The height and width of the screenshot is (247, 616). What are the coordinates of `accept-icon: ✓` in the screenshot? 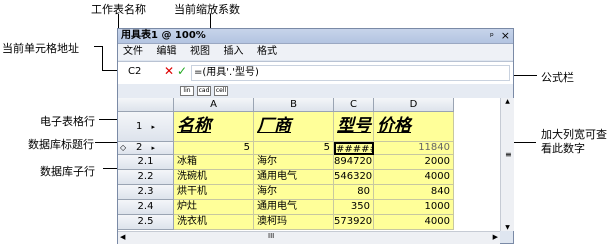 It's located at (182, 71).